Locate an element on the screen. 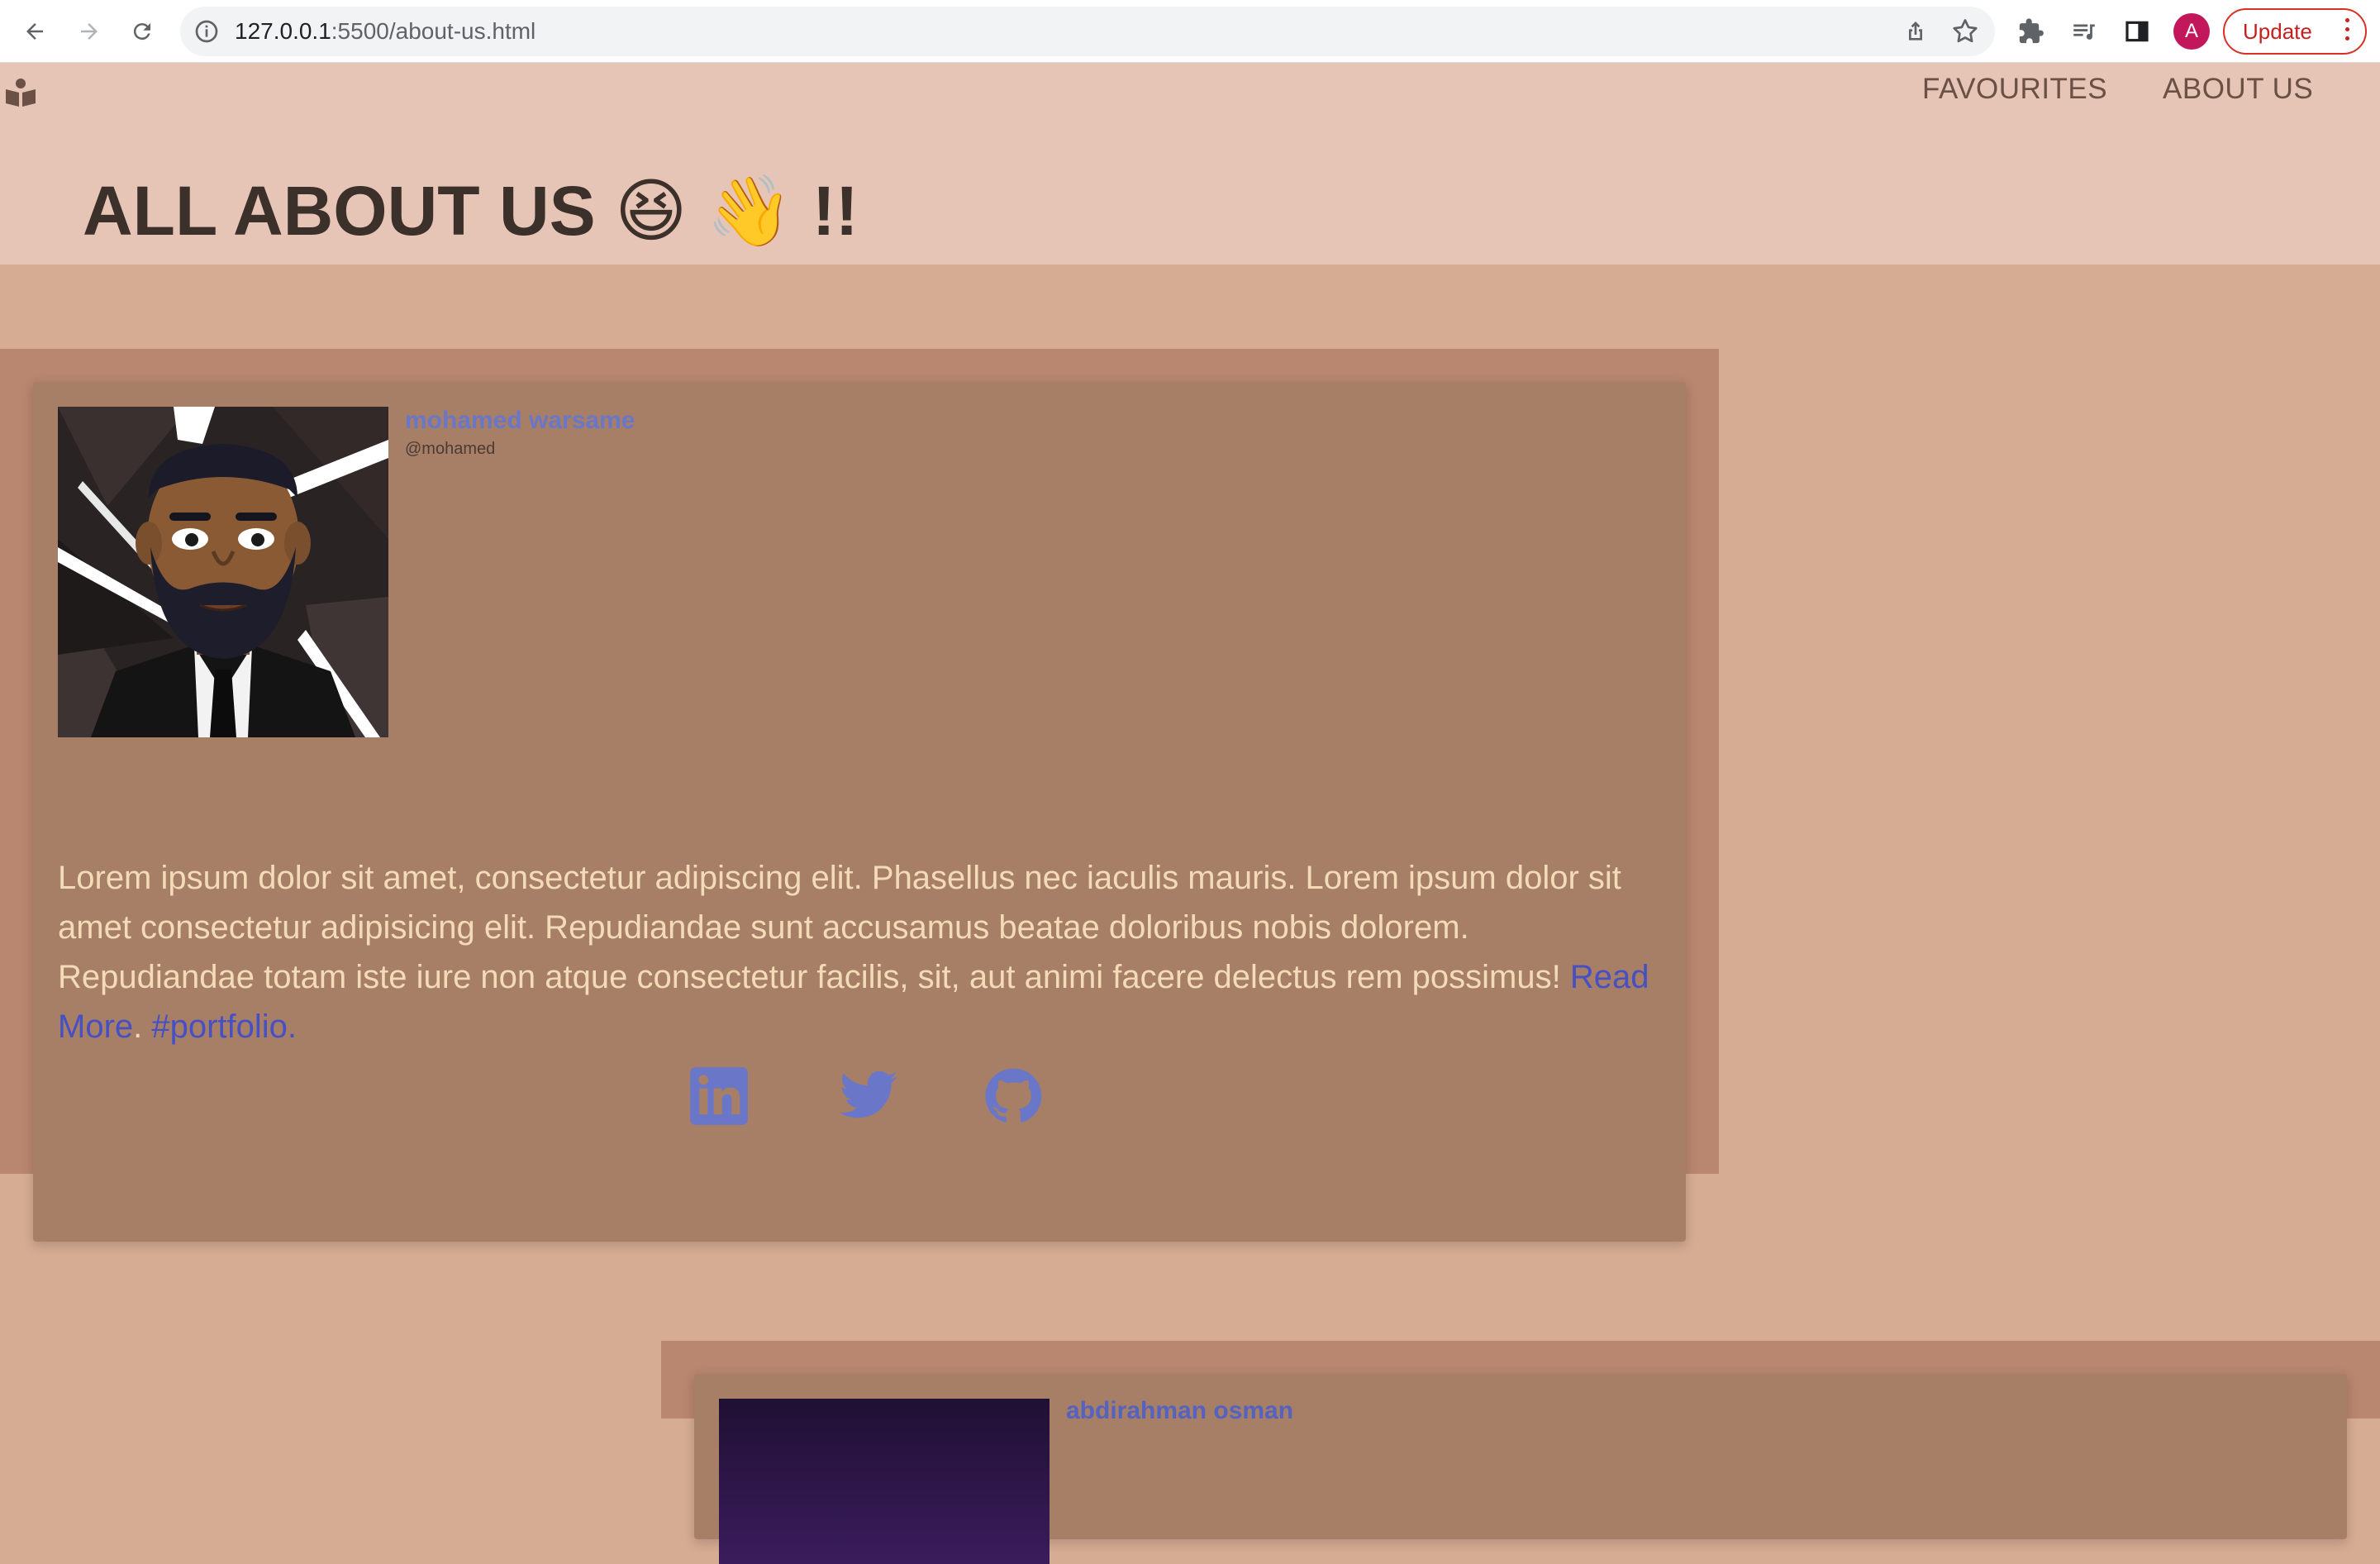  media-button is located at coordinates (2084, 32).